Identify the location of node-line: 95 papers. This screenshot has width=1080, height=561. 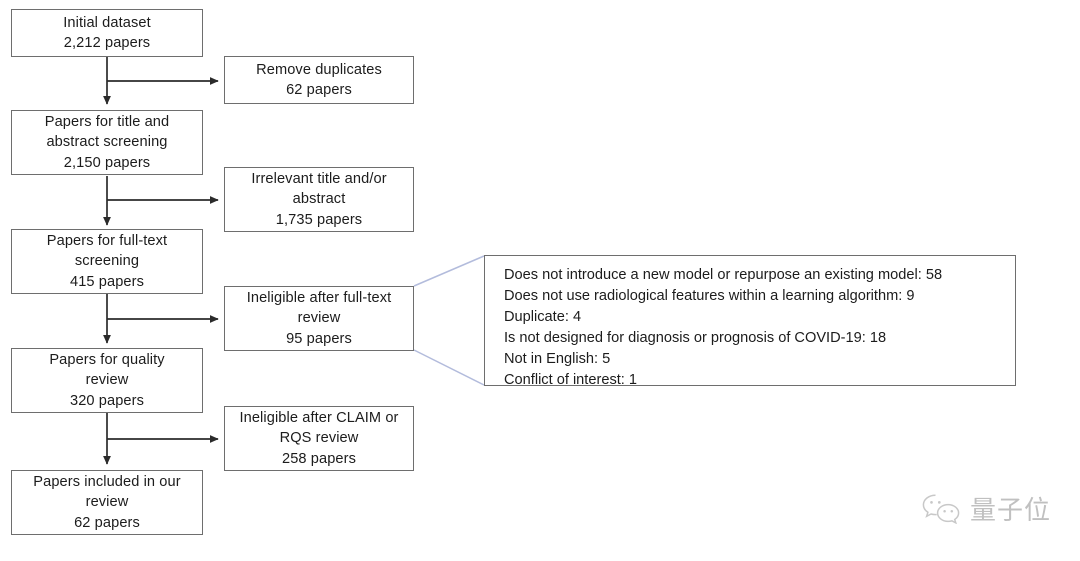
(319, 338).